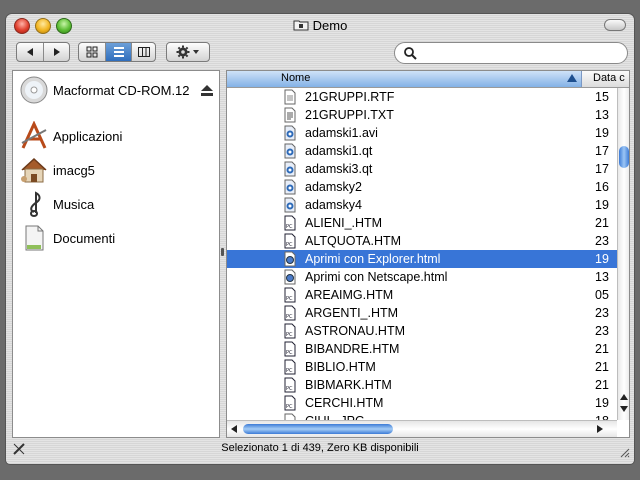 The height and width of the screenshot is (480, 640). I want to click on horizontal-scrollbar, so click(422, 428).